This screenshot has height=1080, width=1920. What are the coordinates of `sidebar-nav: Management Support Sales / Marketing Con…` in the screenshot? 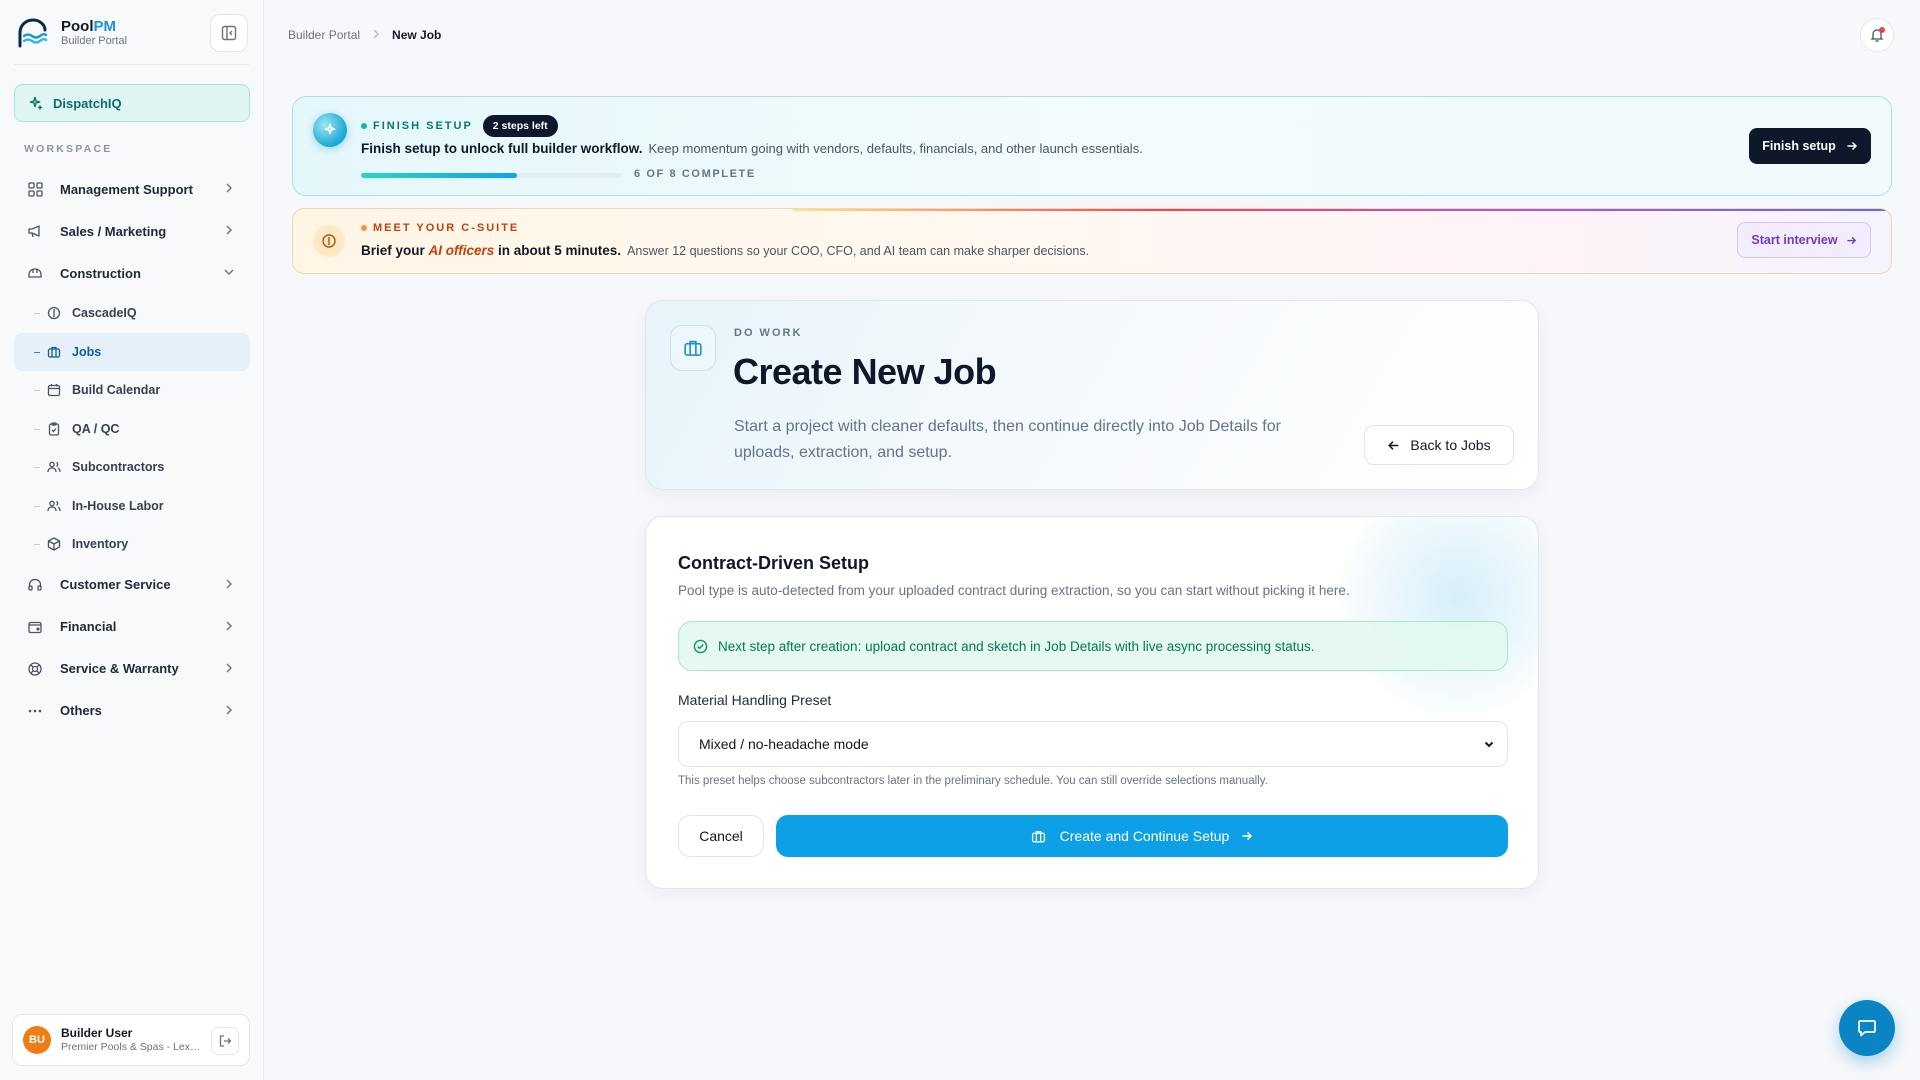 It's located at (132, 450).